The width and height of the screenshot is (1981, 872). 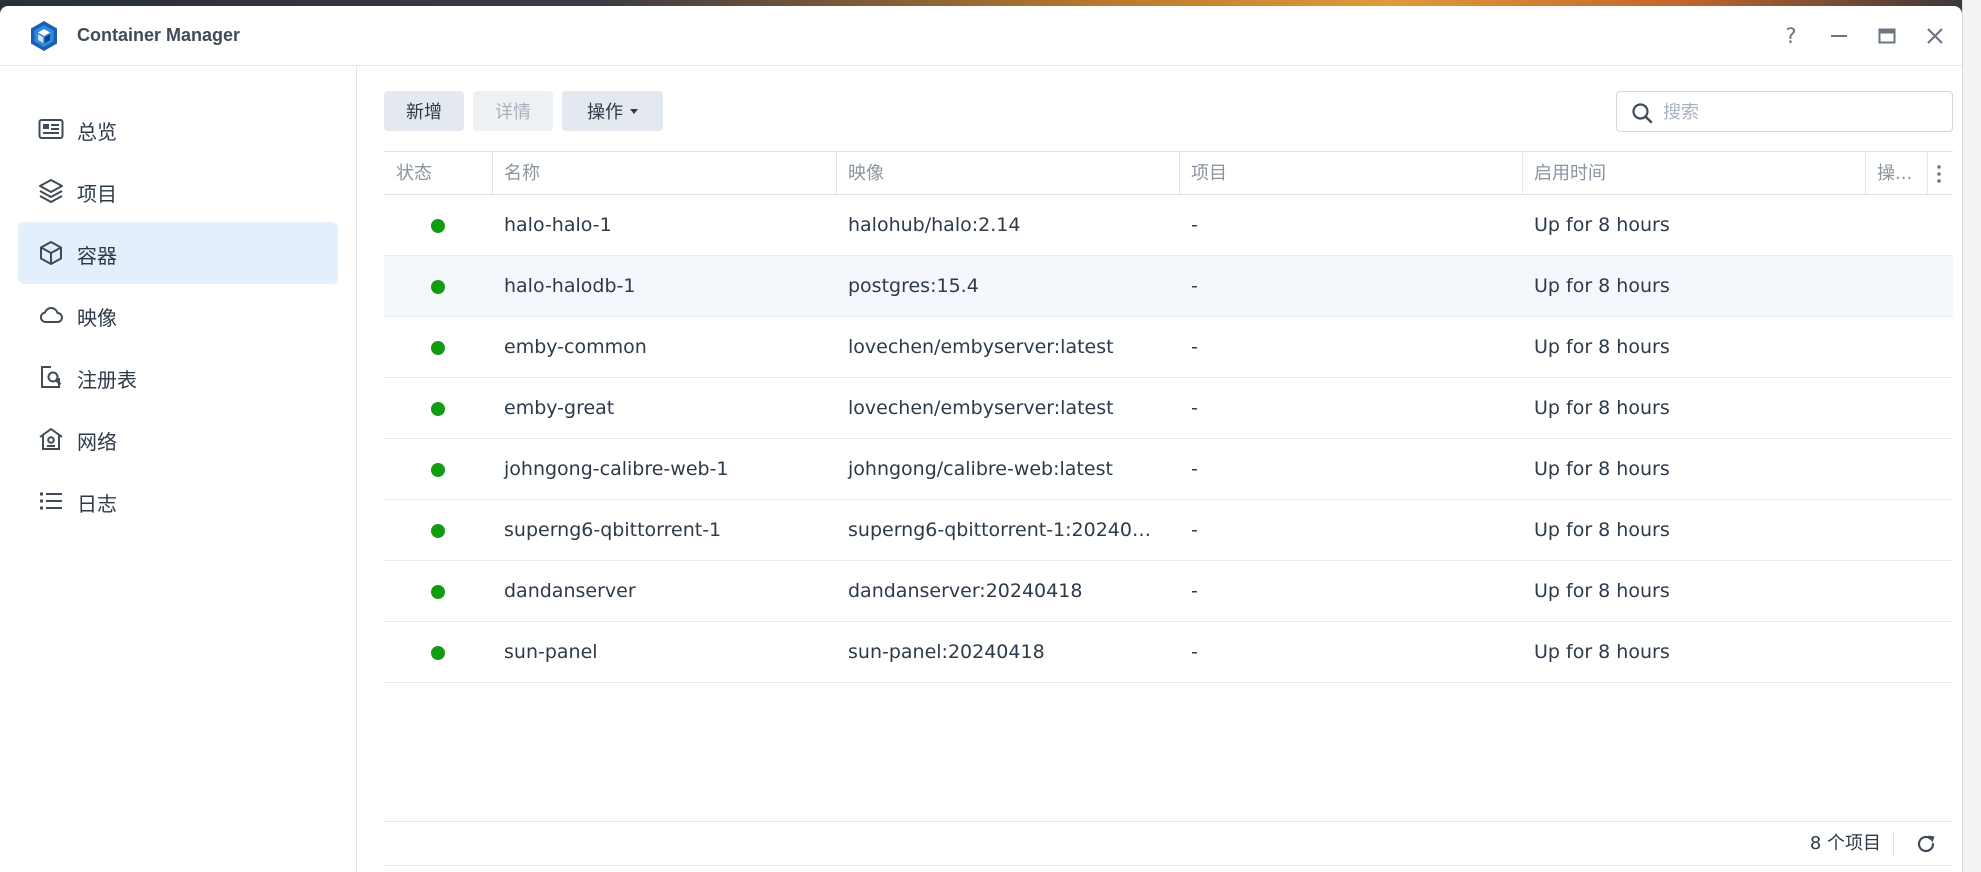 I want to click on column-header-project: 项目, so click(x=1350, y=173).